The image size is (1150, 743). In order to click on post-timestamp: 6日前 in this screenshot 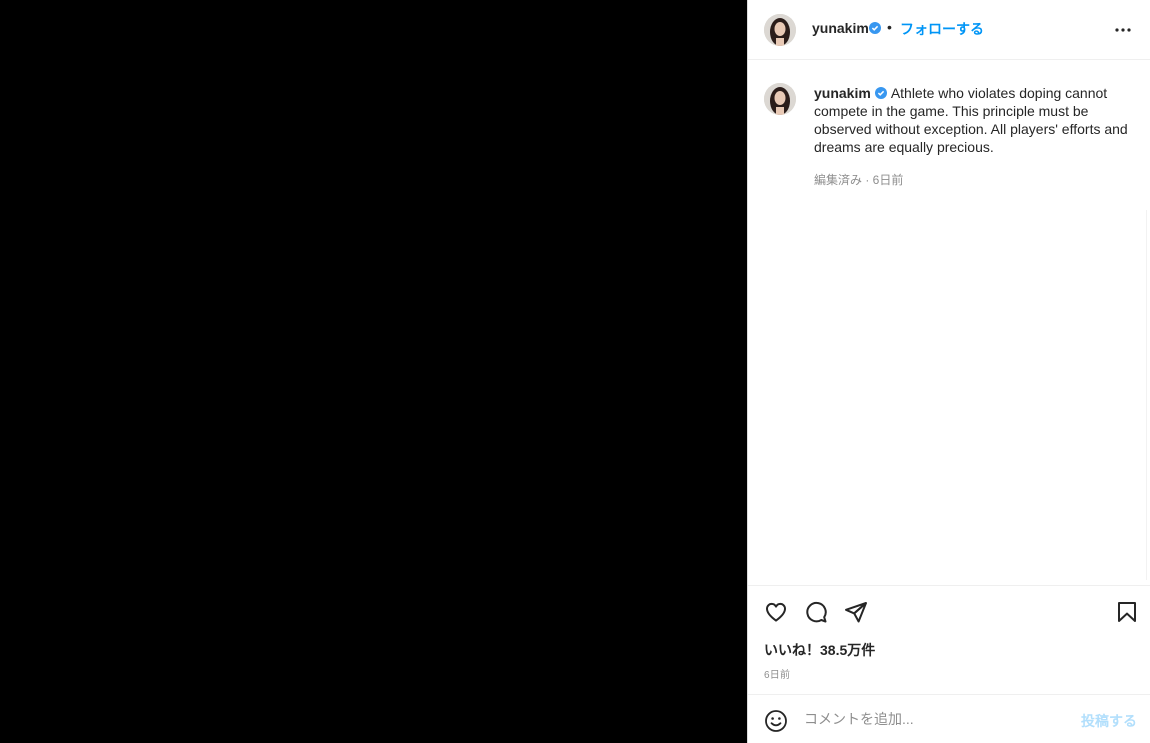, I will do `click(777, 673)`.